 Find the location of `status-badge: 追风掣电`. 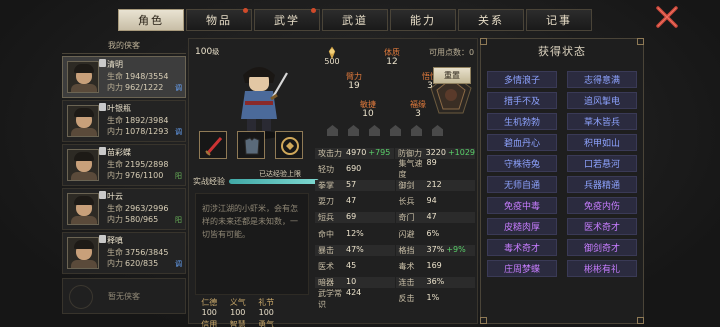

status-badge: 追风掣电 is located at coordinates (602, 100).